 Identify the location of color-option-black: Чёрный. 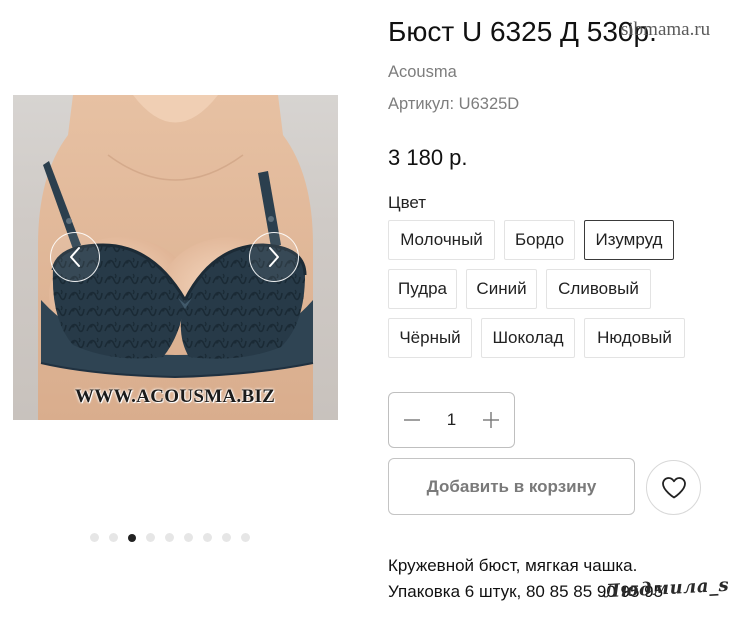
(430, 338).